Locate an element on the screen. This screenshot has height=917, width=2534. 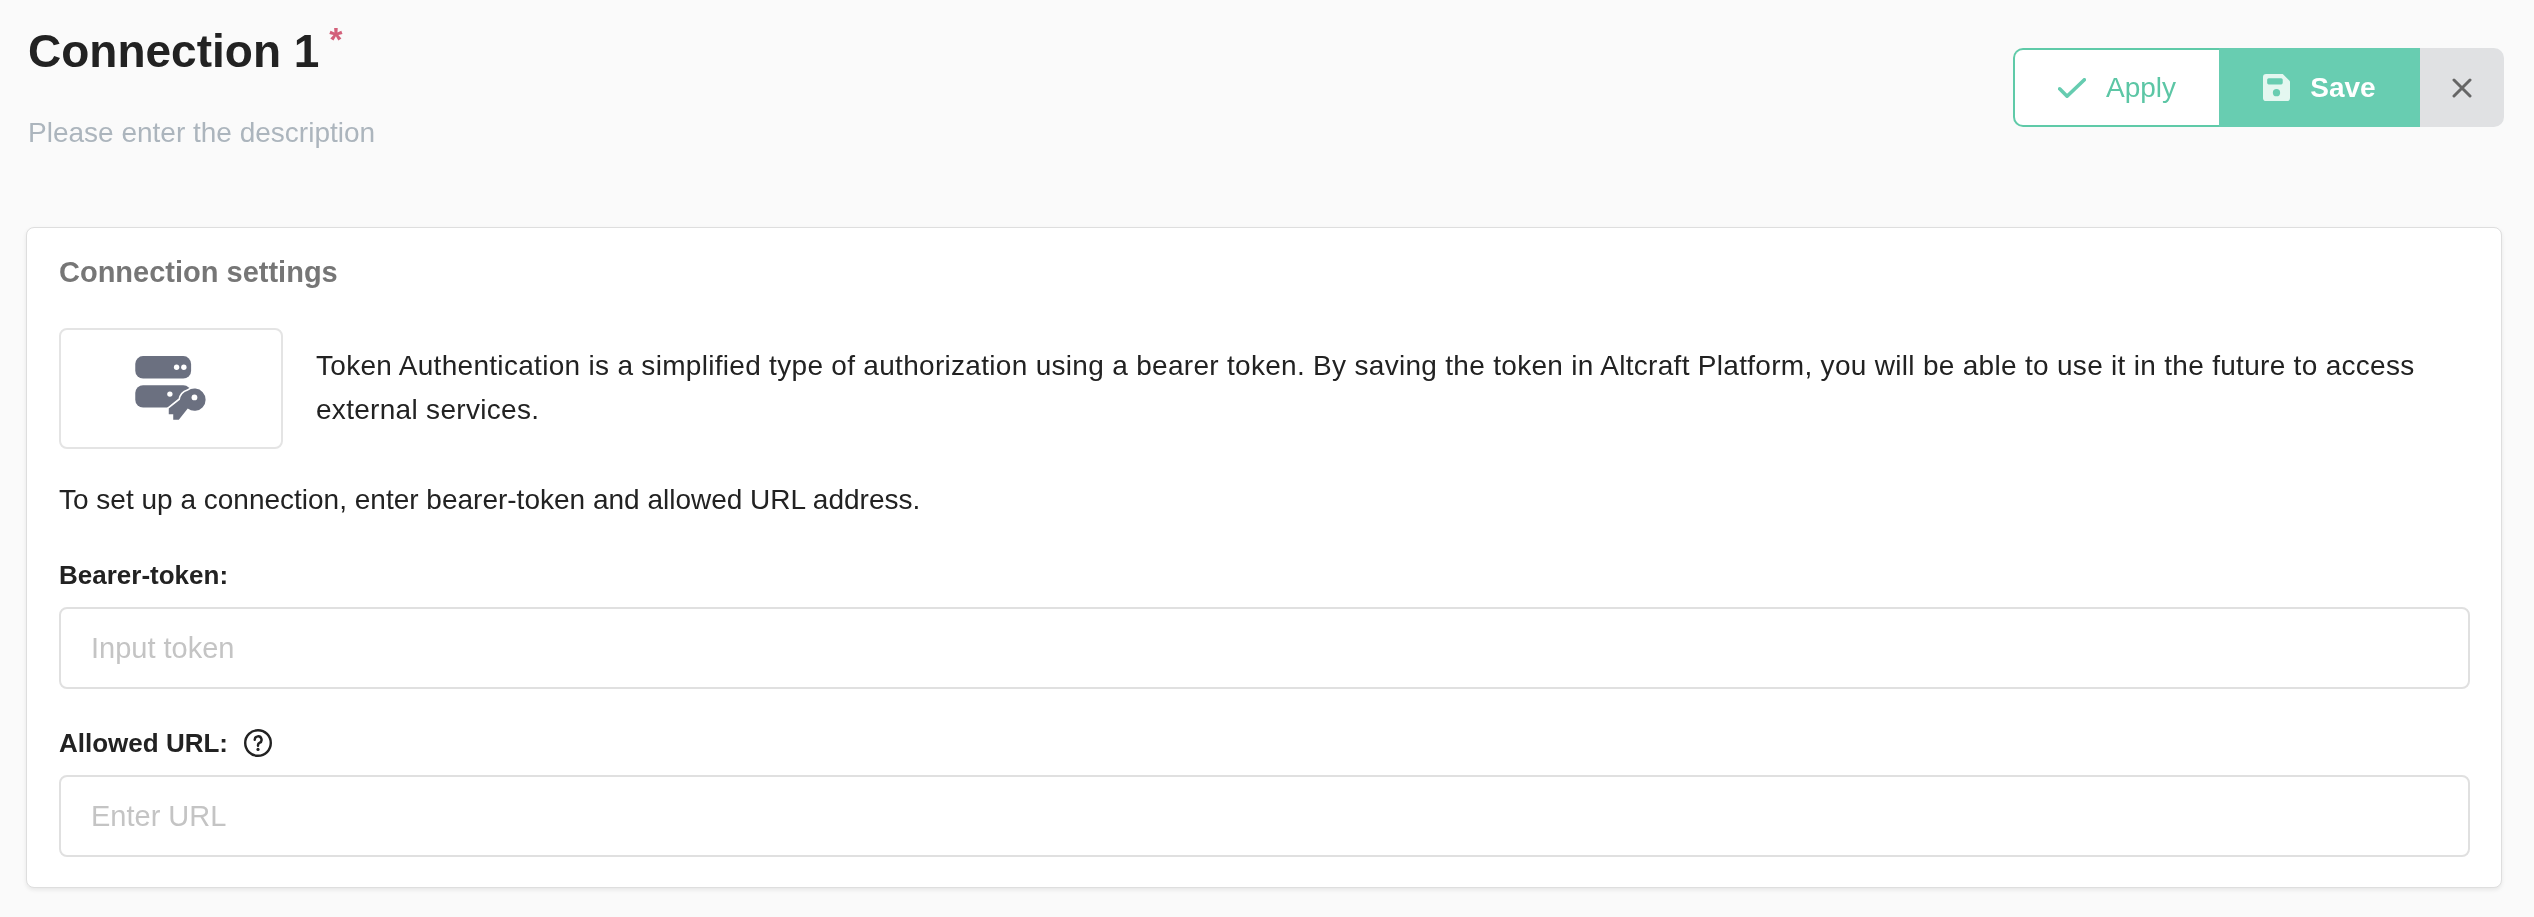
field-label: Bearer-token: is located at coordinates (144, 575).